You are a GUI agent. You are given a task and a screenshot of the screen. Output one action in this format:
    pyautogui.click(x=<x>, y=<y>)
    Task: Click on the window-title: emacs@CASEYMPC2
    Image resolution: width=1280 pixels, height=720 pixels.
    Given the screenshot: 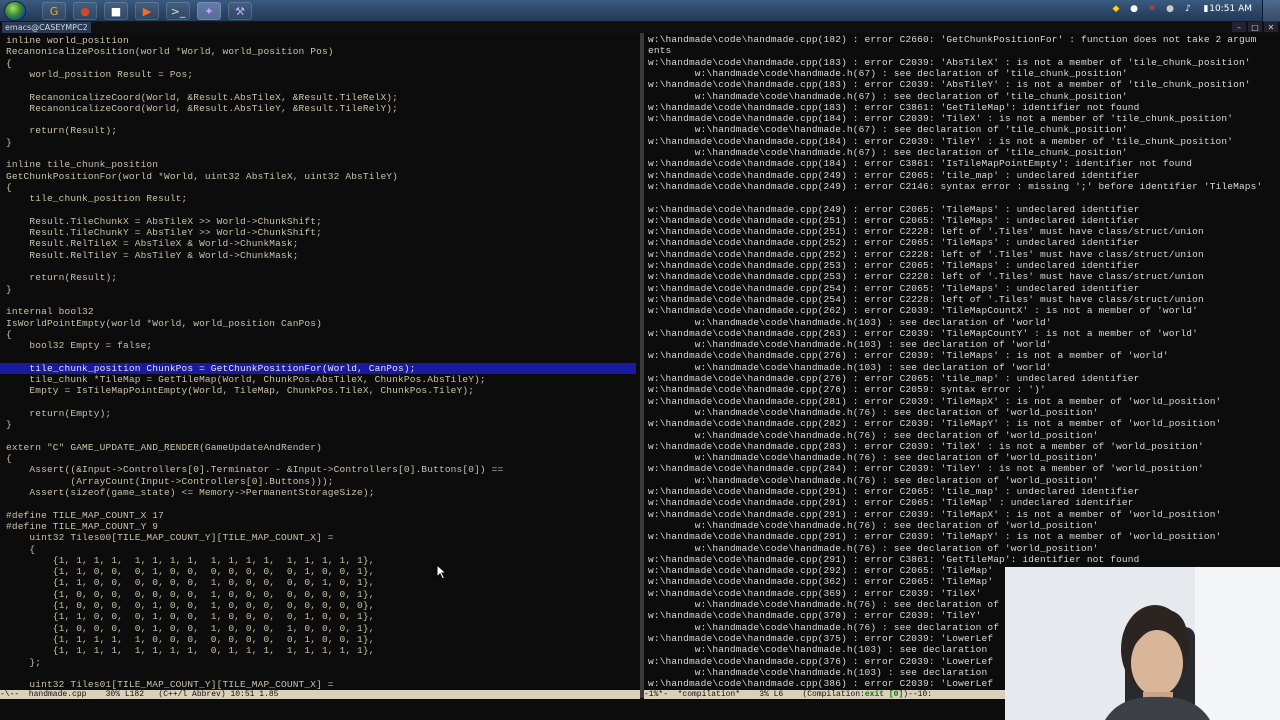 What is the action you would take?
    pyautogui.click(x=46, y=27)
    